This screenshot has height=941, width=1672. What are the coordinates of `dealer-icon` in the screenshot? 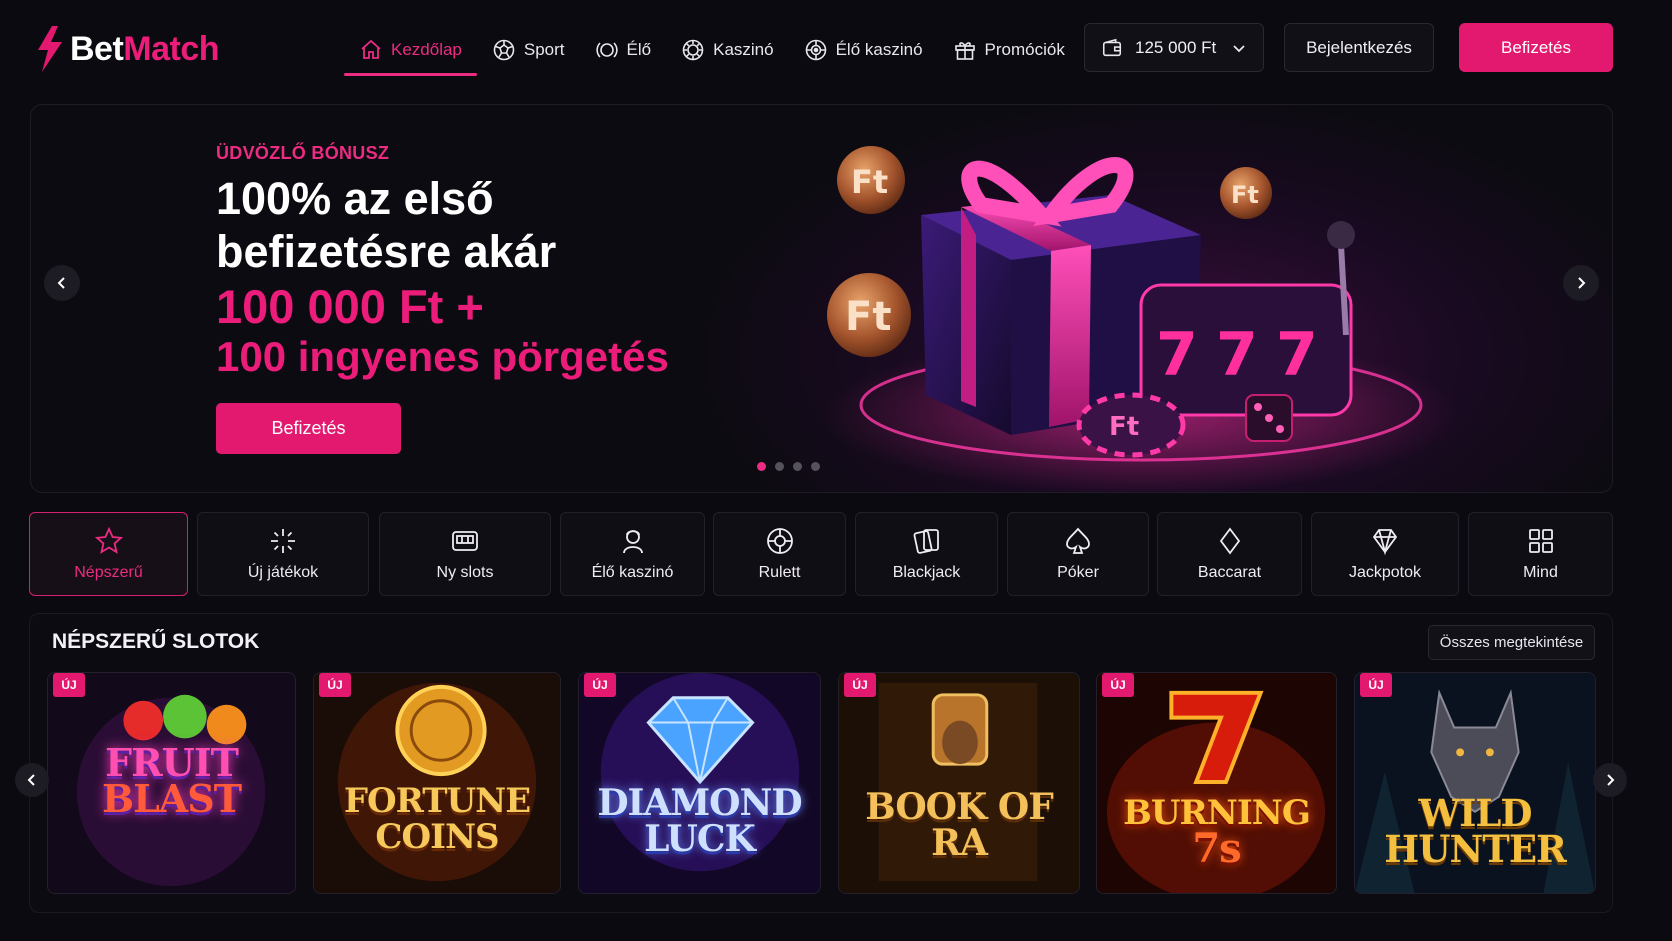 It's located at (632, 542).